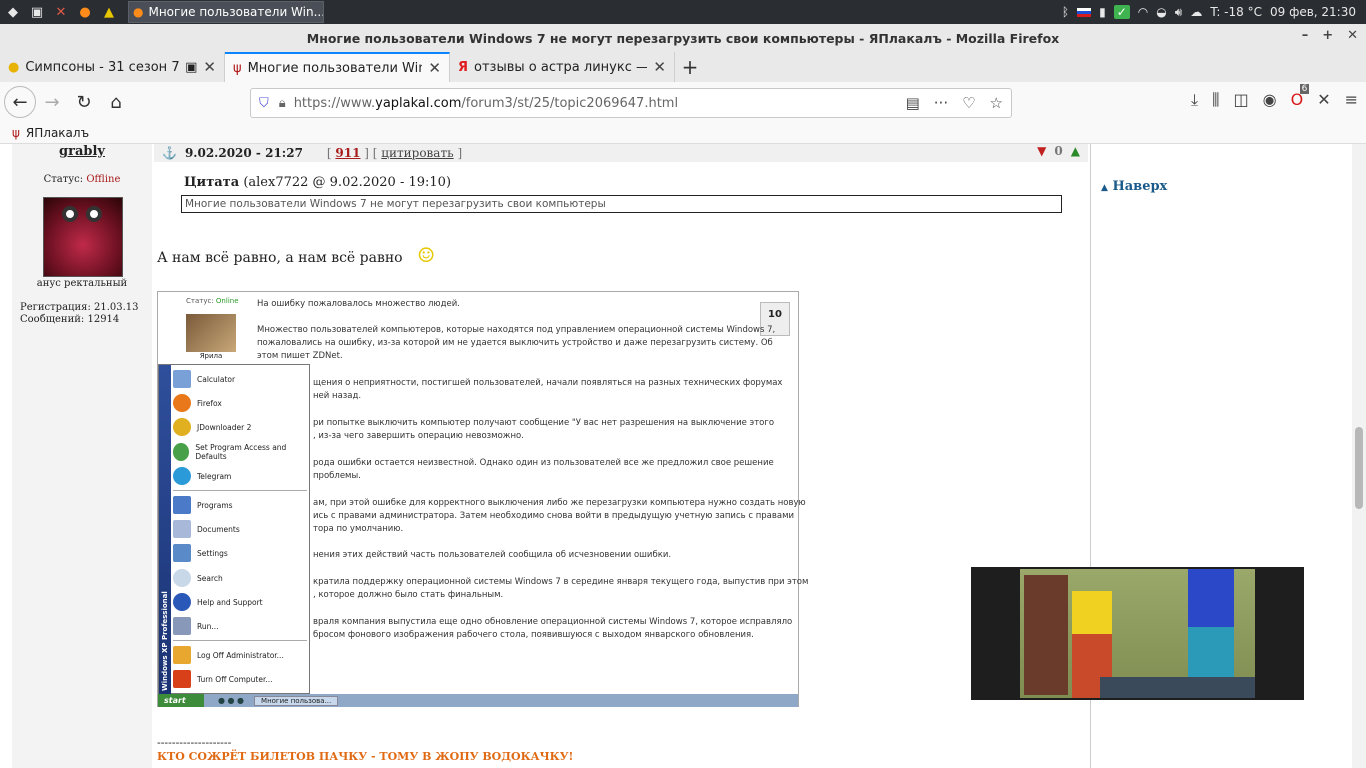 Image resolution: width=1366 pixels, height=768 pixels. Describe the element at coordinates (216, 379) in the screenshot. I see `xp-menu-label: Calculator` at that location.